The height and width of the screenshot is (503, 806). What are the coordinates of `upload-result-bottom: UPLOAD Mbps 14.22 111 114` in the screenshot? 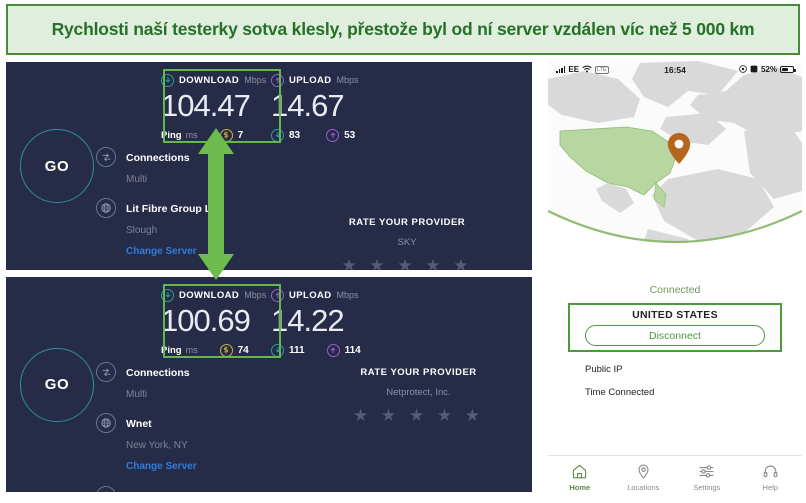 It's located at (326, 322).